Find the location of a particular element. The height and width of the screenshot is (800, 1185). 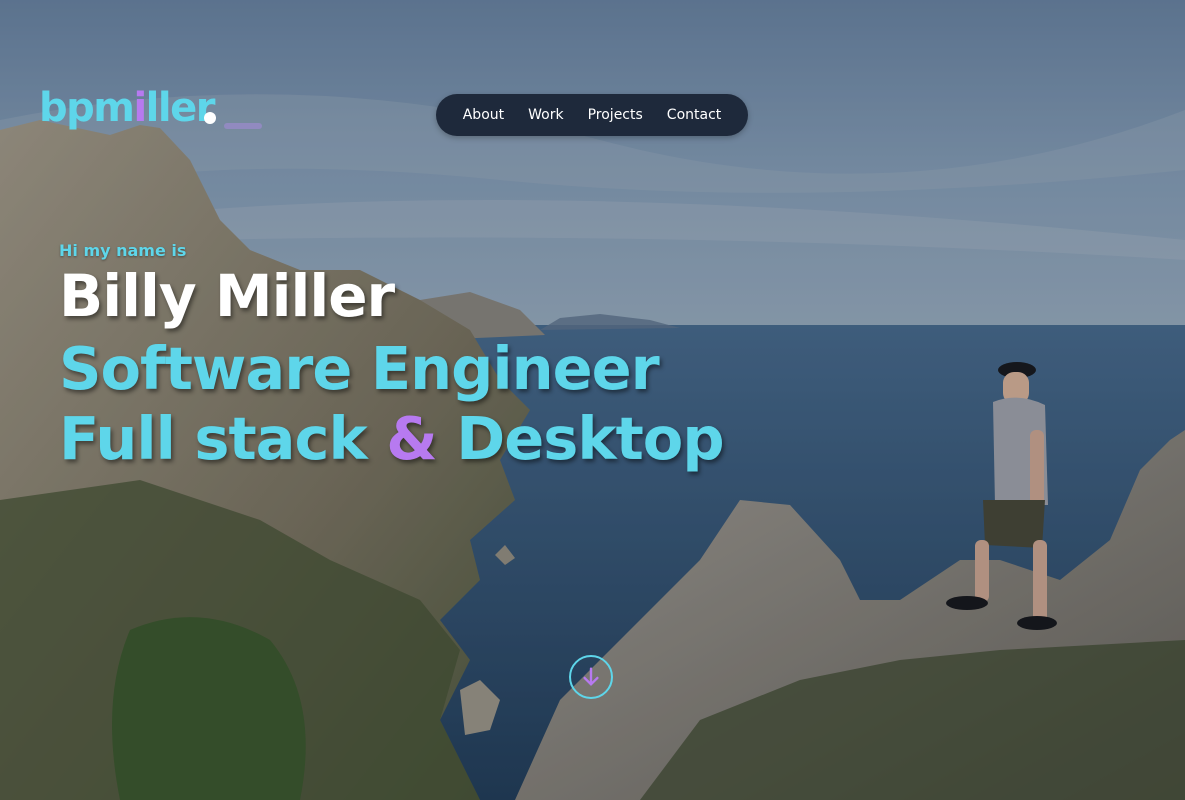

main-nav: About Work Projects Contact is located at coordinates (592, 115).